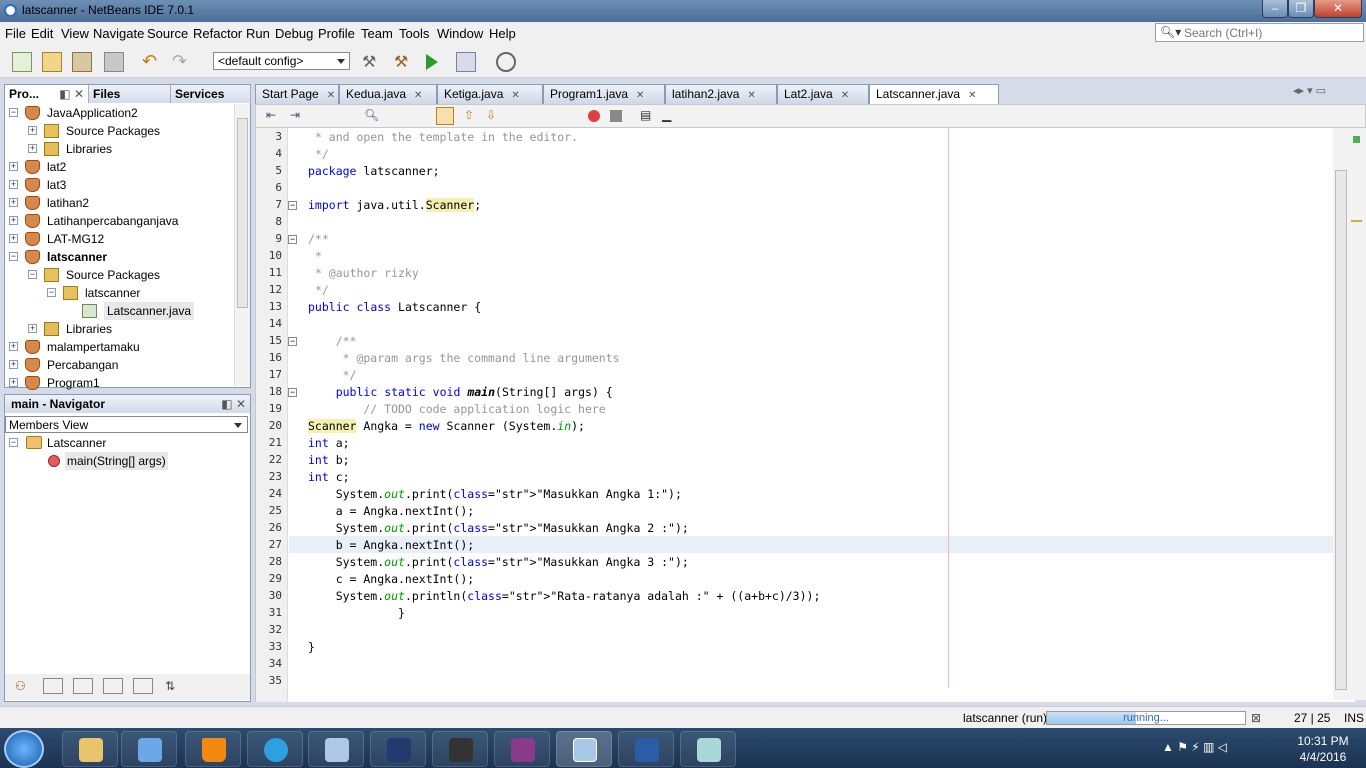  Describe the element at coordinates (404, 62) in the screenshot. I see `clean-build-icon: ⚒` at that location.